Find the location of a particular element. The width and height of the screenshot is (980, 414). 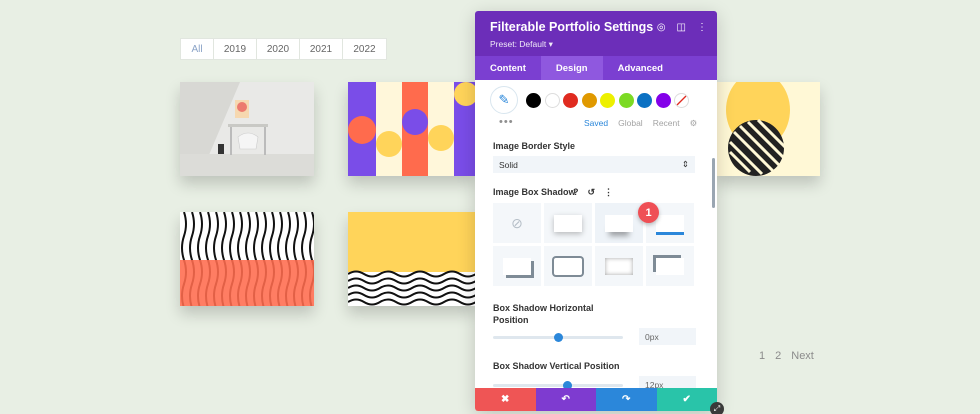

portfolio-item-circle is located at coordinates (768, 129).